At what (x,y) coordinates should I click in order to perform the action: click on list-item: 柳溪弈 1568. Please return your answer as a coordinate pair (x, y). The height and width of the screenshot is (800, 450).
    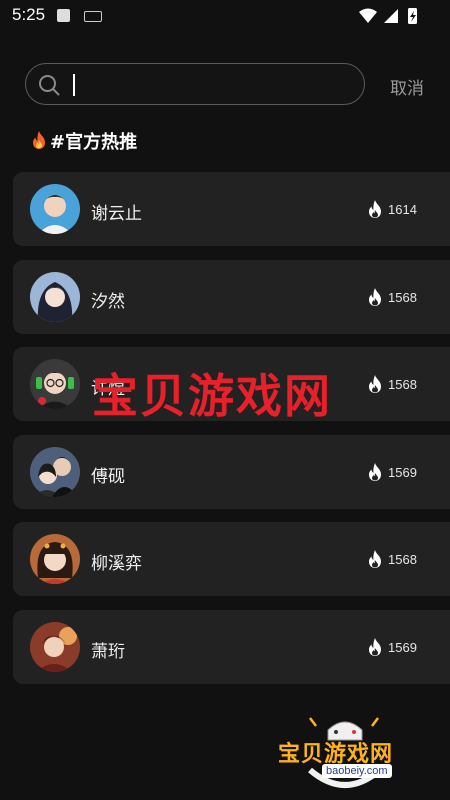
    Looking at the image, I should click on (231, 559).